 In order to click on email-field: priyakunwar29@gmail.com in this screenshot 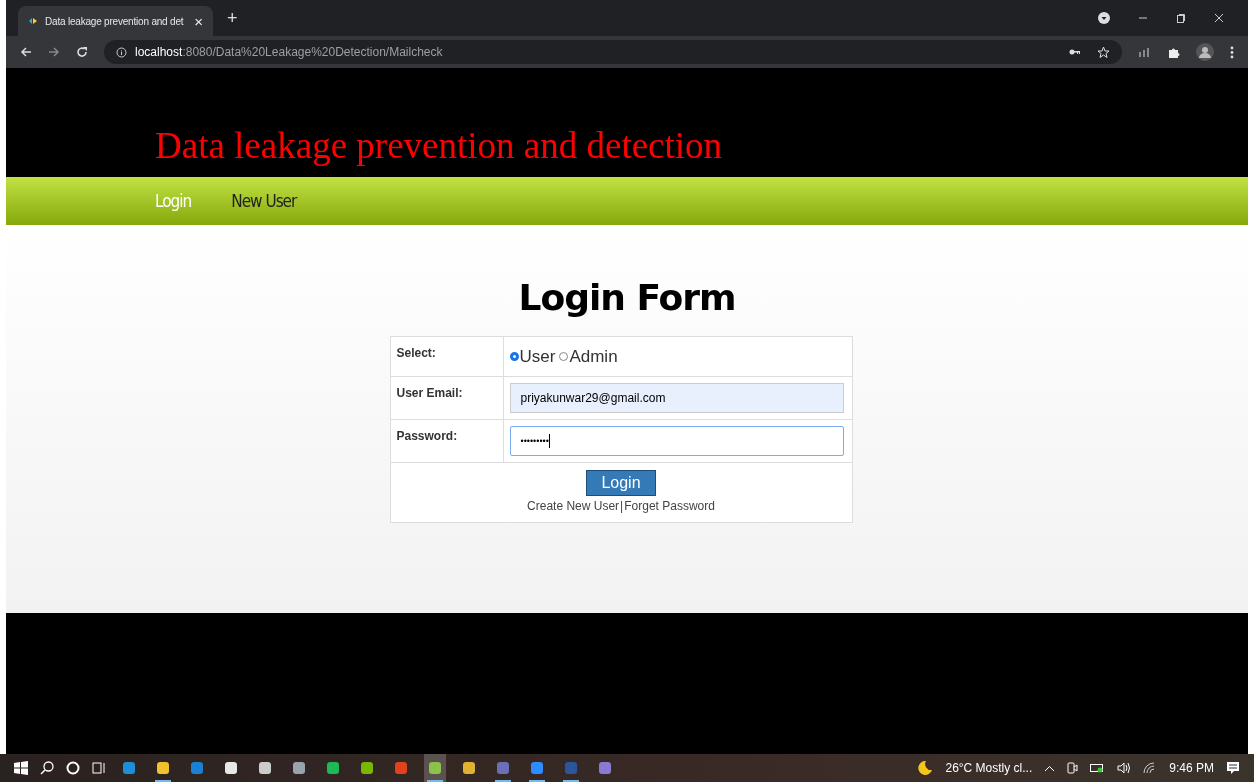, I will do `click(676, 398)`.